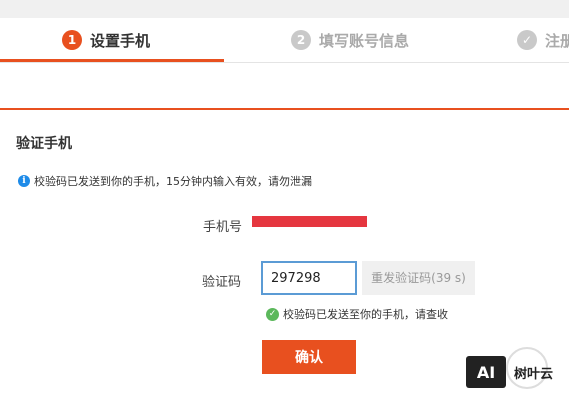 The image size is (569, 404). Describe the element at coordinates (284, 9) in the screenshot. I see `top-strip` at that location.